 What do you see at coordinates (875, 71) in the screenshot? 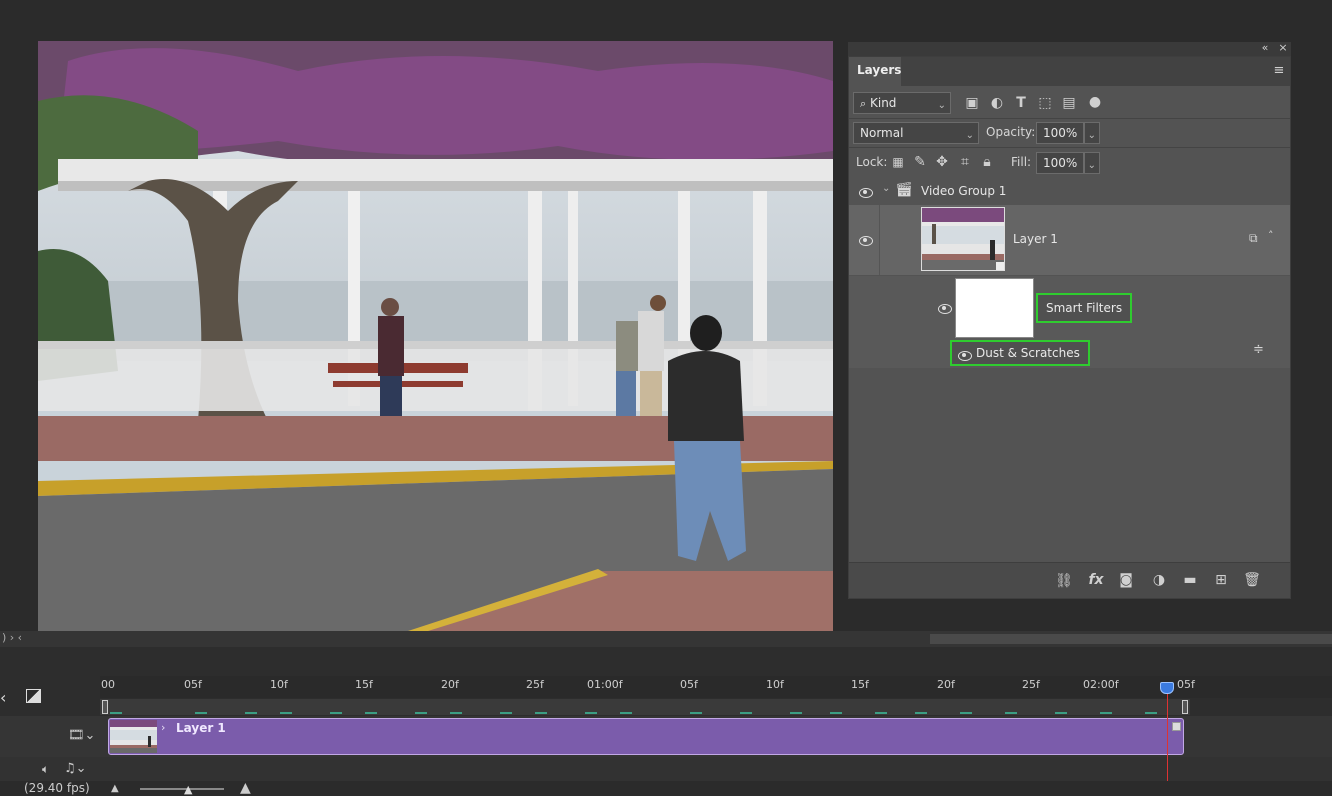
I see `tab-layers: Layers` at bounding box center [875, 71].